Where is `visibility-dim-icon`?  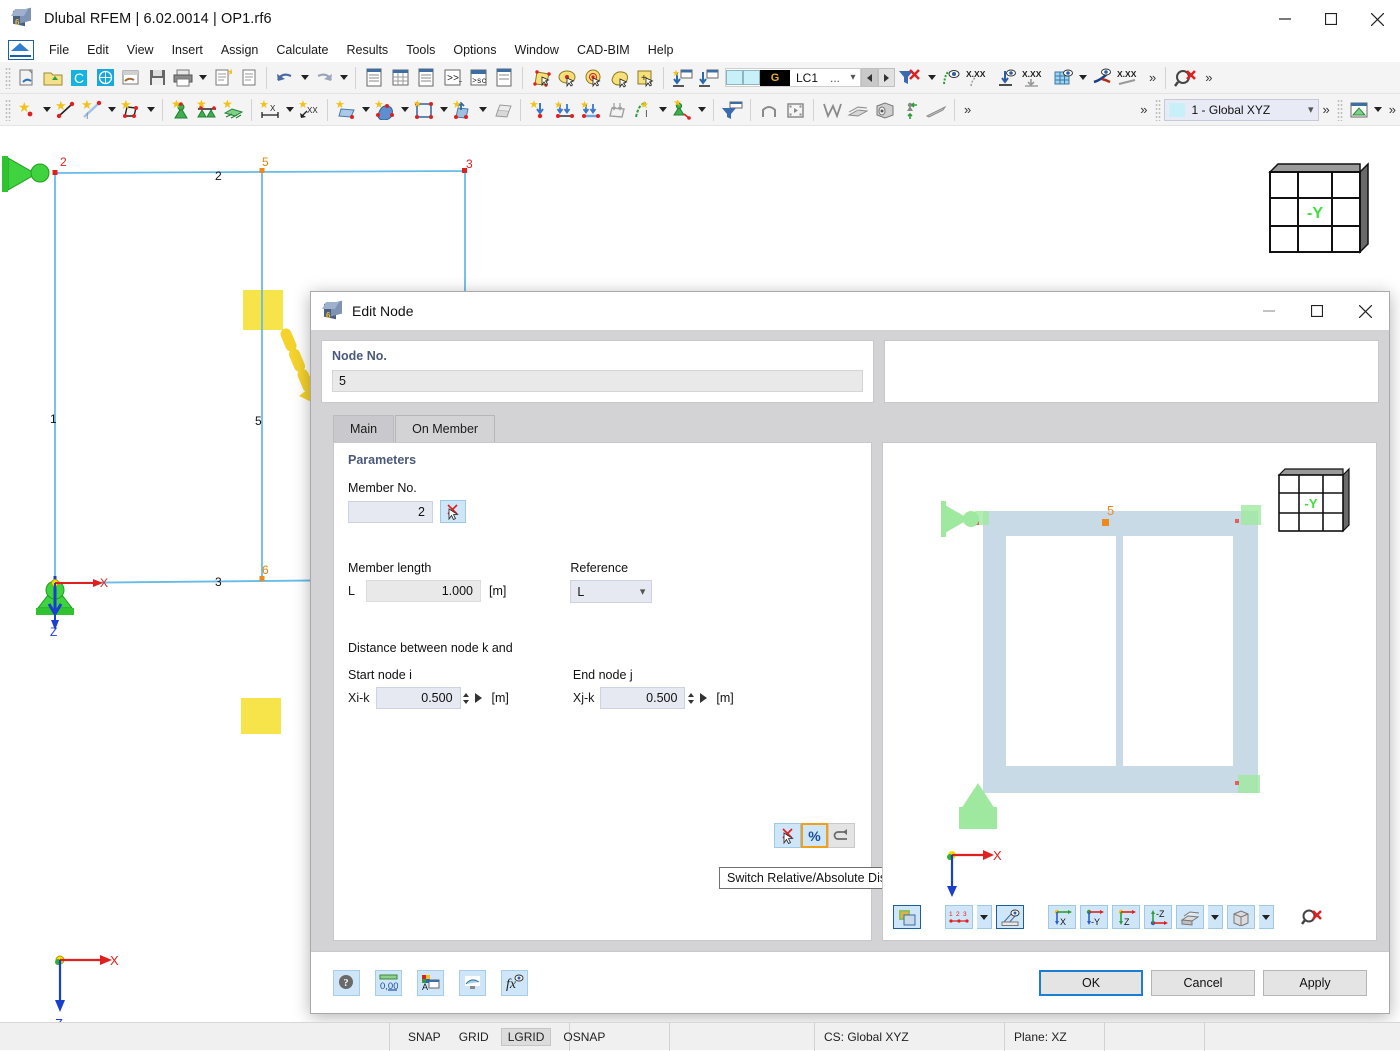 visibility-dim-icon is located at coordinates (1007, 78).